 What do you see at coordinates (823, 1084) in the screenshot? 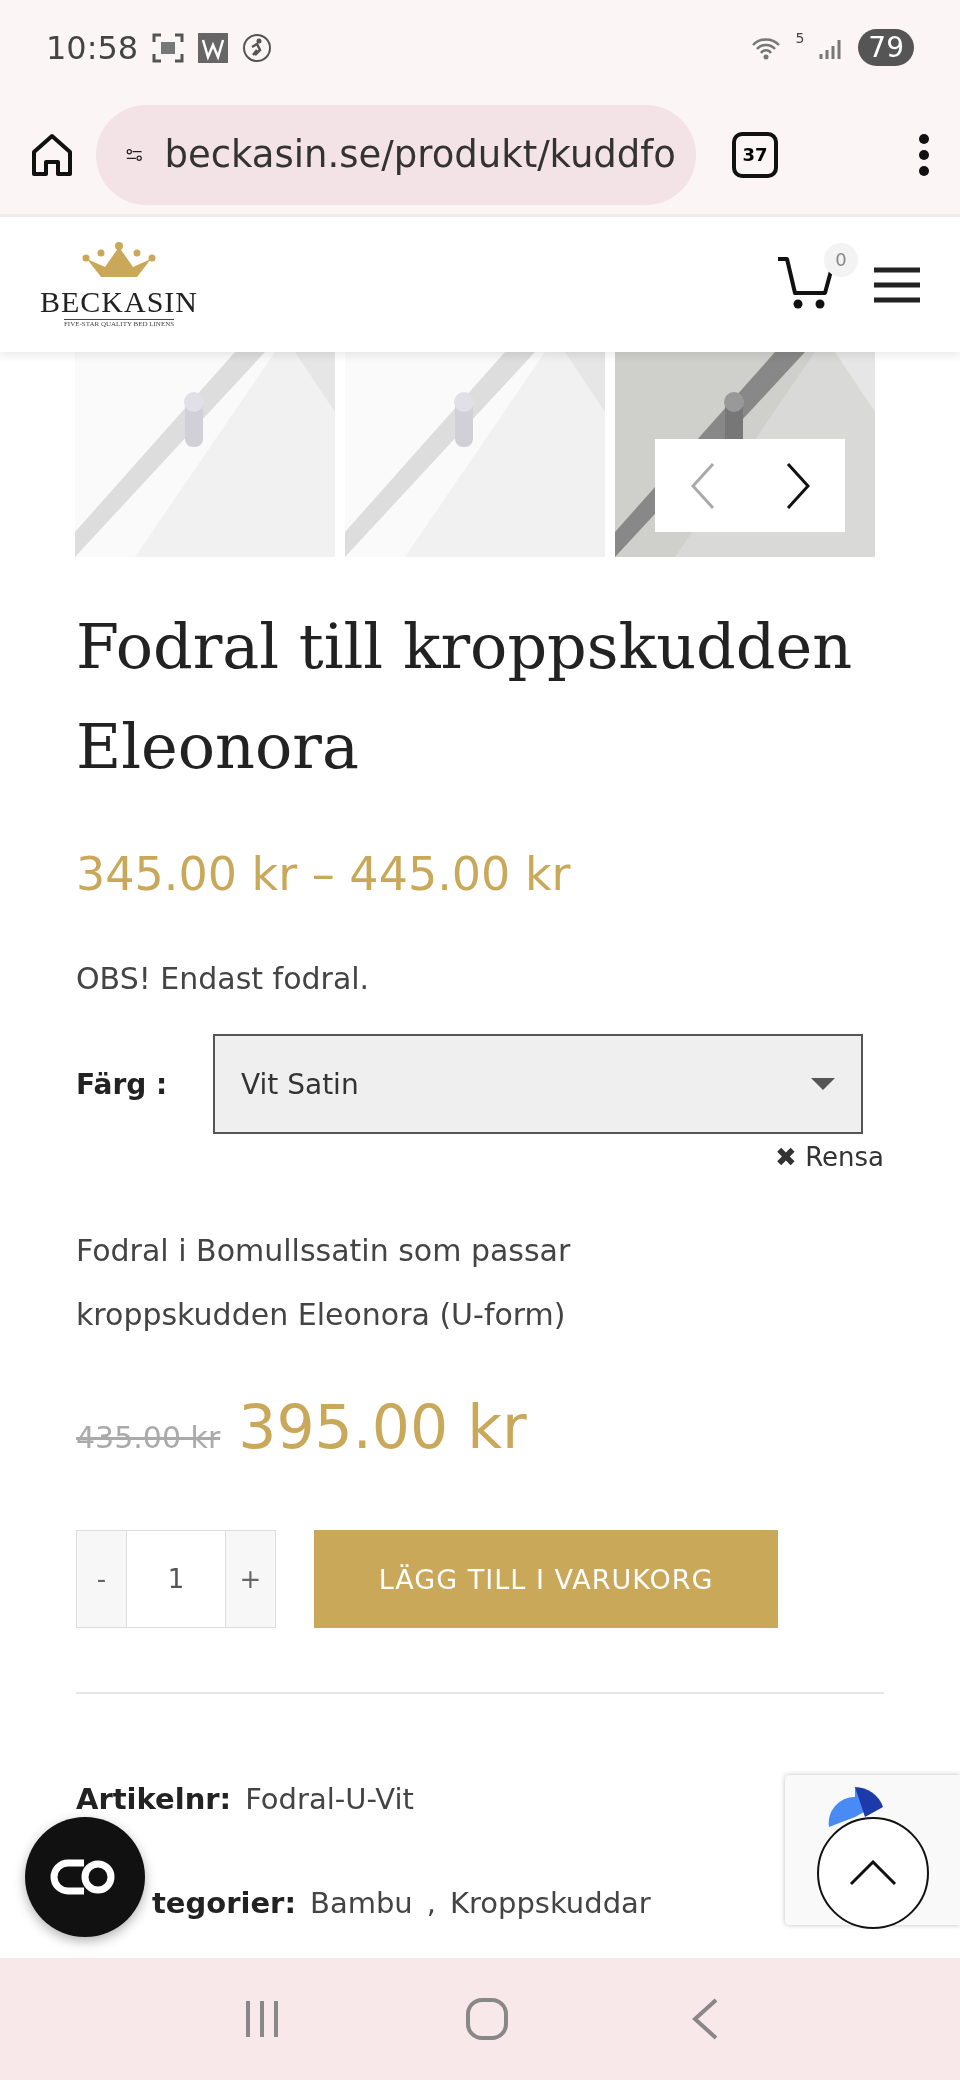
I see `dropdown-caret-icon` at bounding box center [823, 1084].